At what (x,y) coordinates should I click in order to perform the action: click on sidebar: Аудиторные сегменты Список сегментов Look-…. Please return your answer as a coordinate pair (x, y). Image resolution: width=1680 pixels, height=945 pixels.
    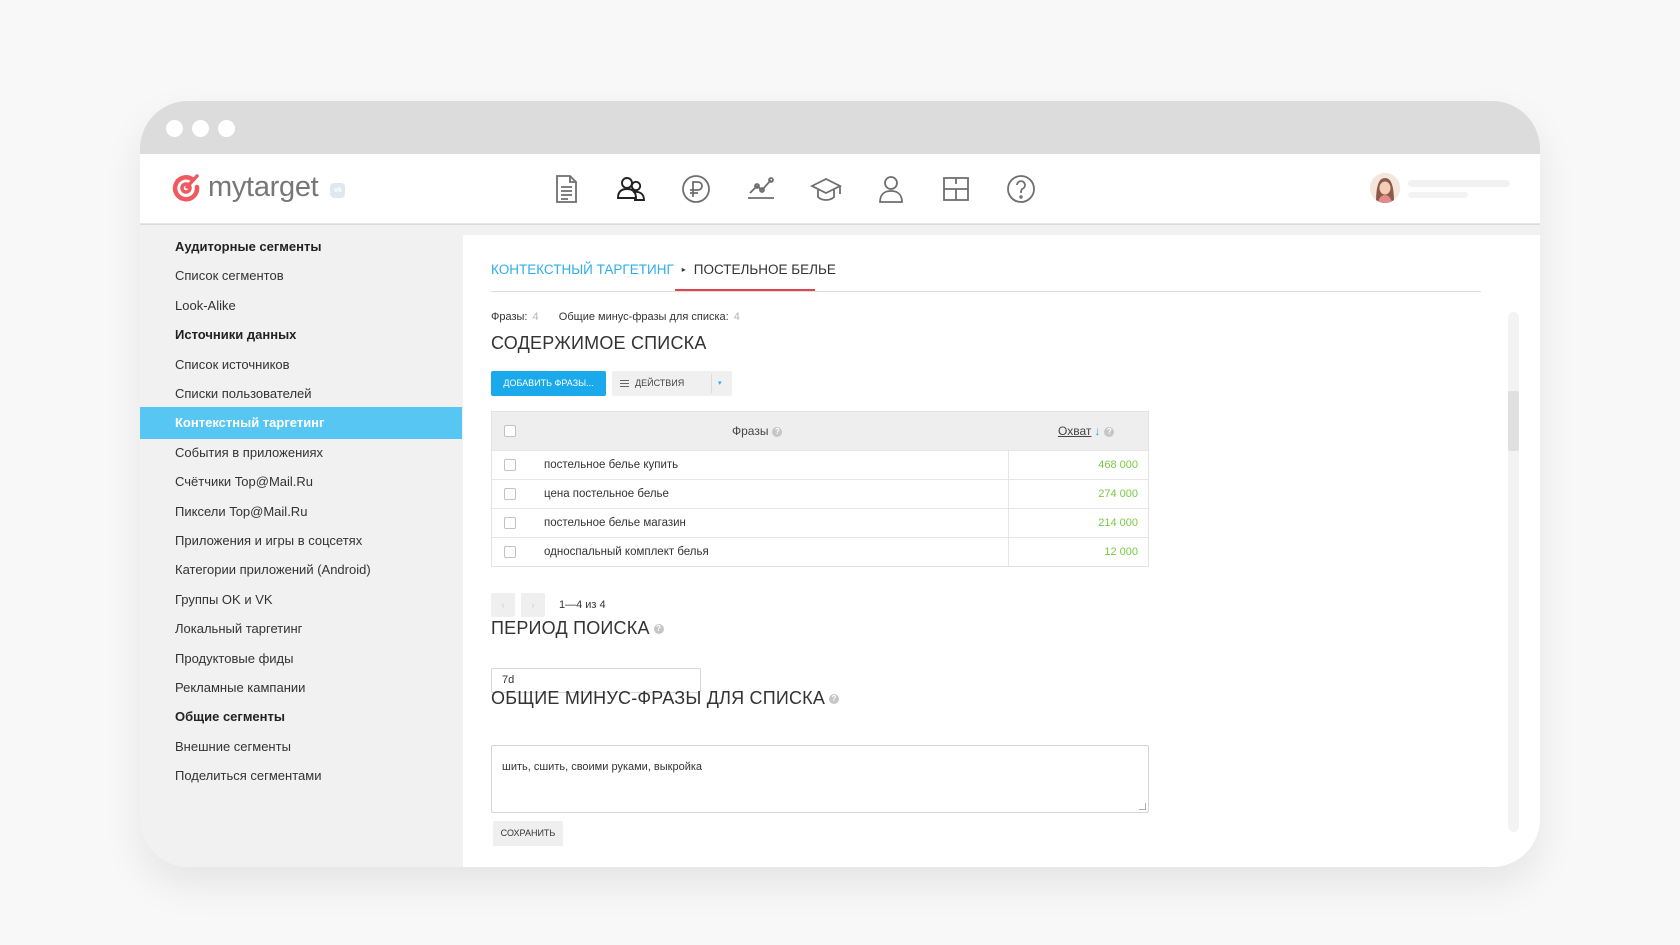
    Looking at the image, I should click on (301, 546).